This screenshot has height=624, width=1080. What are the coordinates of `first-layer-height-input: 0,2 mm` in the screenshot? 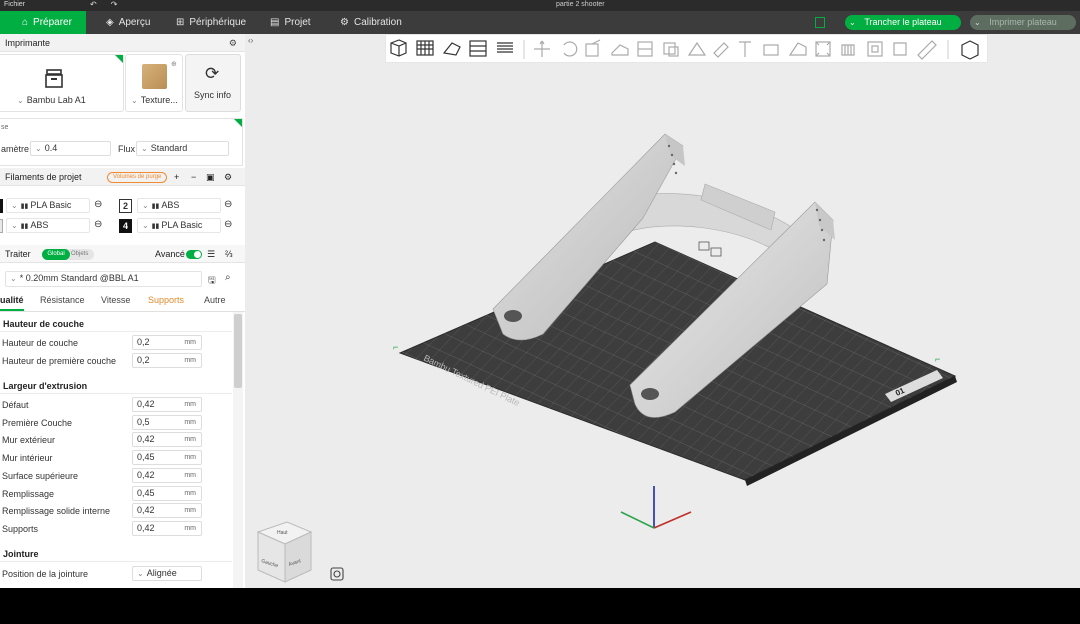 It's located at (167, 360).